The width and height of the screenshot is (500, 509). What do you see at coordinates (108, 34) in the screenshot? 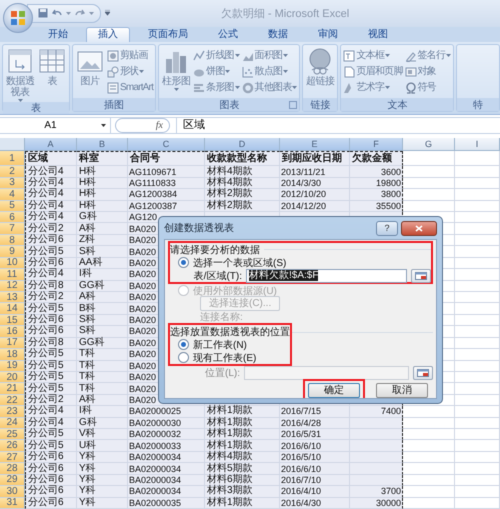
I see `ribbon-tab: 插入` at bounding box center [108, 34].